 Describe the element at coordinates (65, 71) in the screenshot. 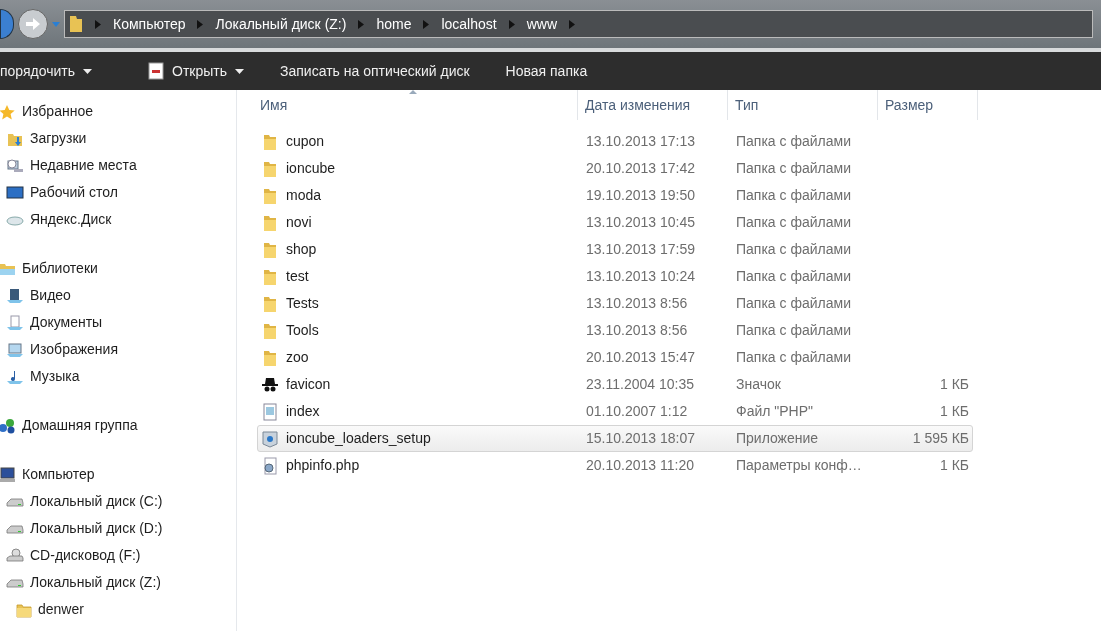

I see `toolbar-button: порядочить` at that location.